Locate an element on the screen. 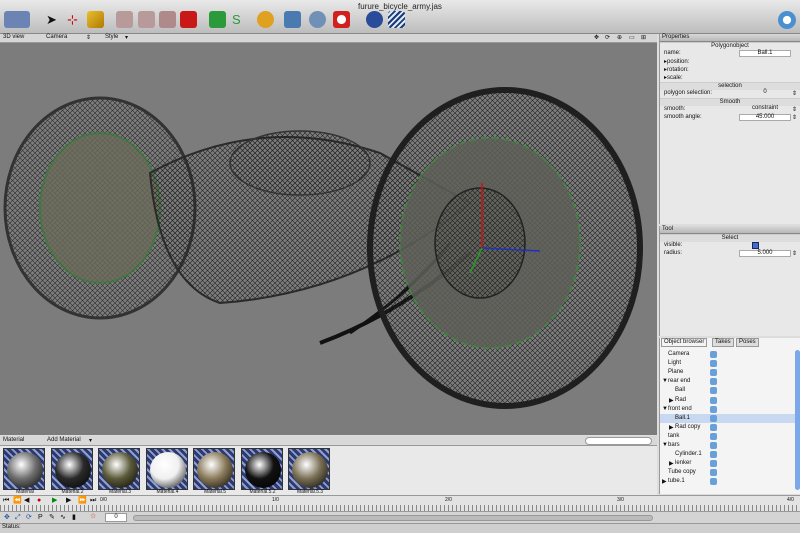  list-item: ▶ lenker is located at coordinates (727, 463).